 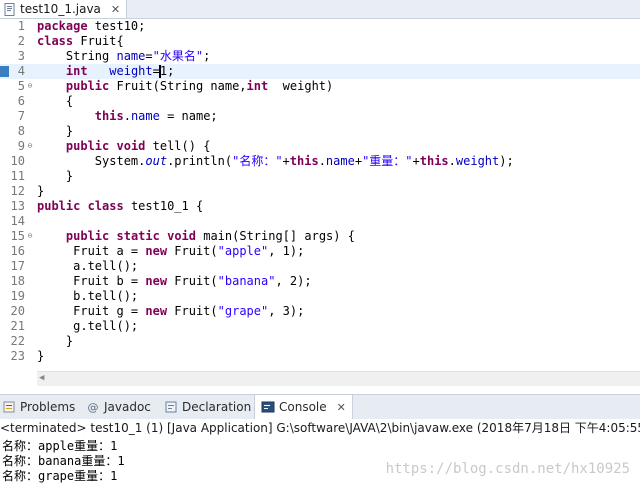 What do you see at coordinates (320, 206) in the screenshot?
I see `code-line: 13 public class test10_1 {` at bounding box center [320, 206].